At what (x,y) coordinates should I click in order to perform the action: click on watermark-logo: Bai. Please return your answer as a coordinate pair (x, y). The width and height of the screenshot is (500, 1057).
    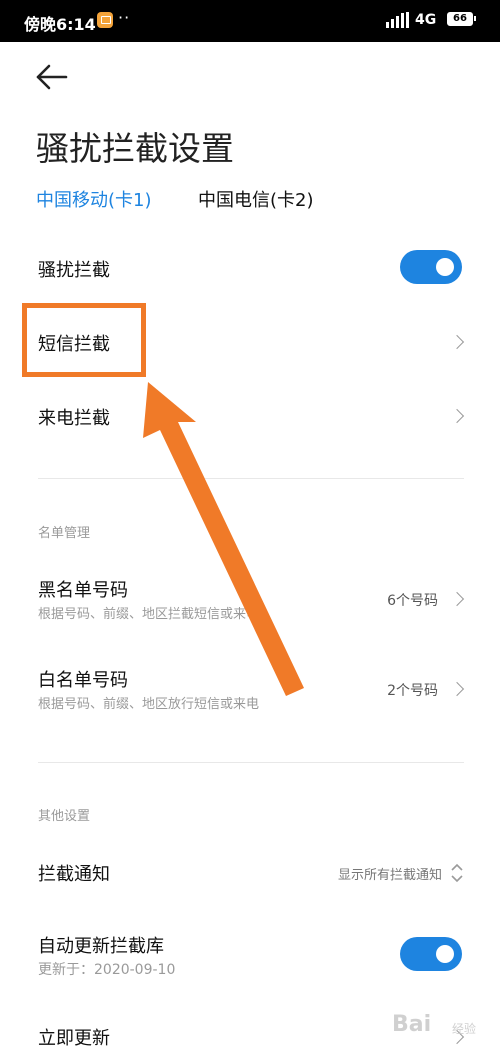
    Looking at the image, I should click on (412, 1024).